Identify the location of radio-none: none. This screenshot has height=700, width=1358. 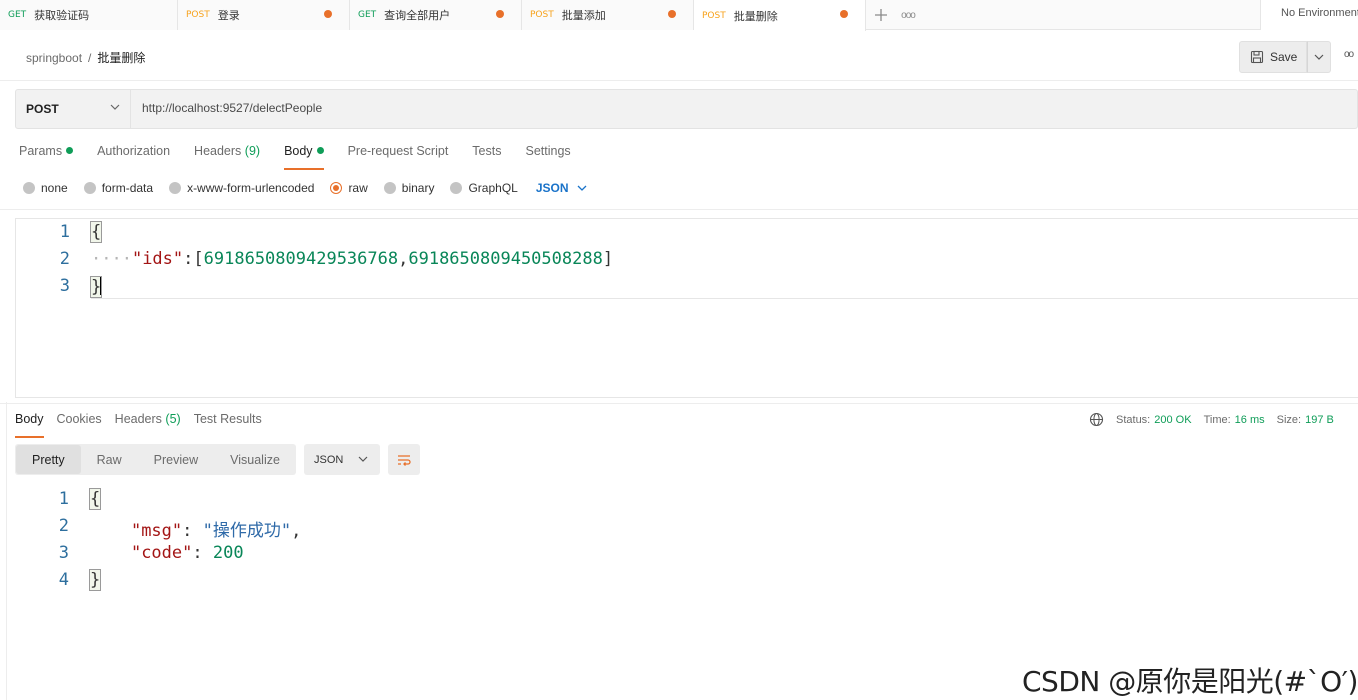
(45, 188).